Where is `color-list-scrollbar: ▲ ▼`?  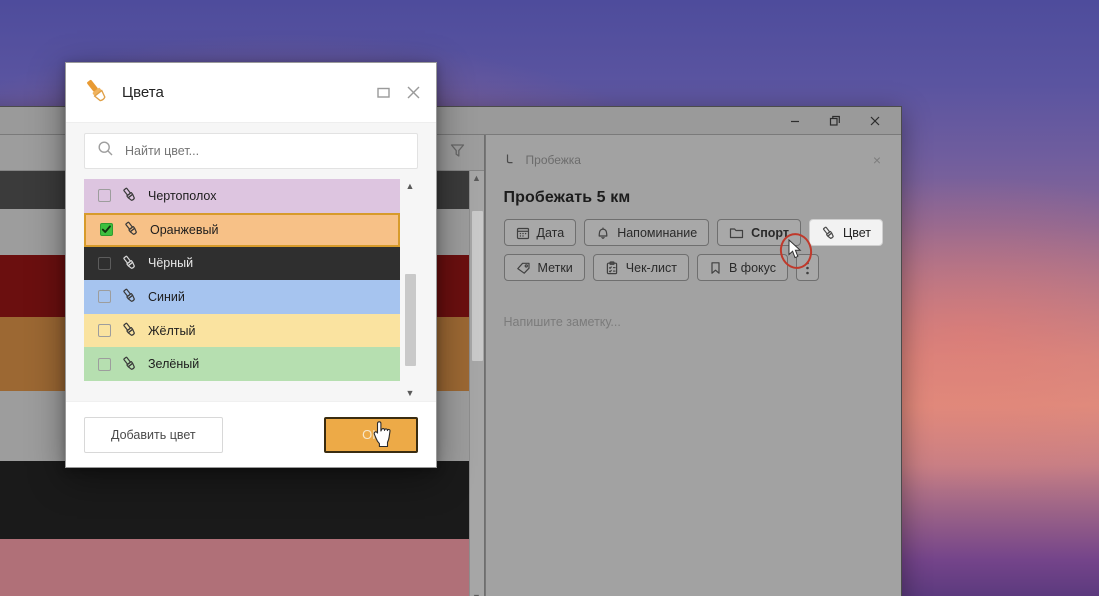 color-list-scrollbar: ▲ ▼ is located at coordinates (410, 290).